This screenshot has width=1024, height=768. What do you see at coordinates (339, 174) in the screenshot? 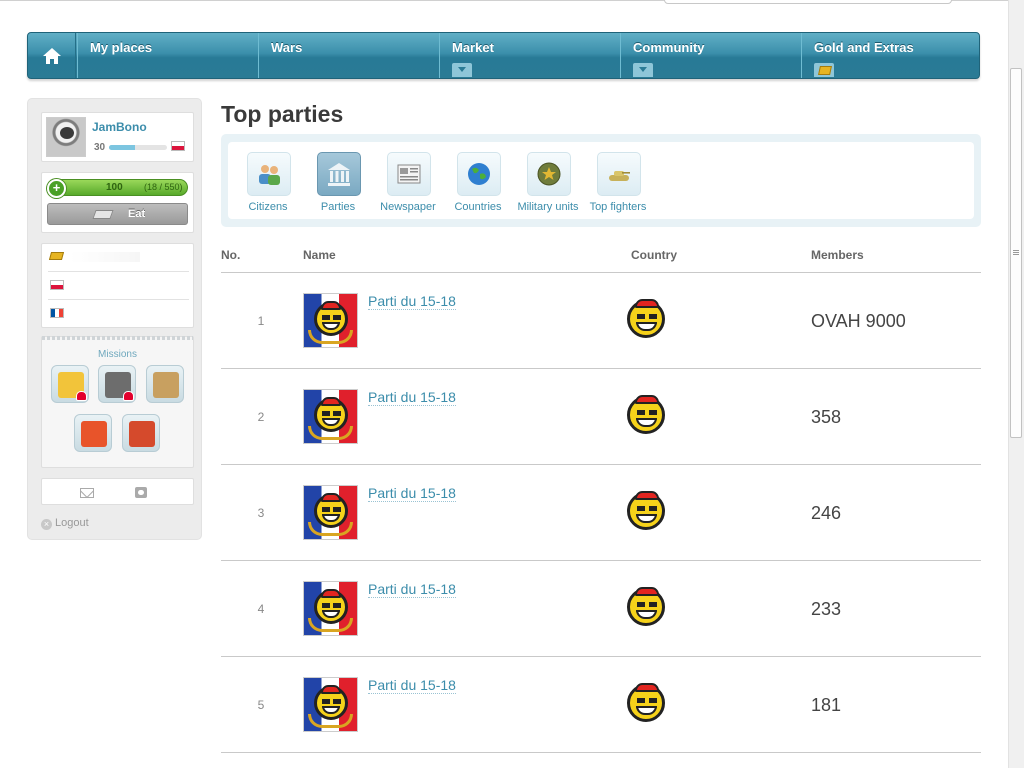
I see `parties-icon` at bounding box center [339, 174].